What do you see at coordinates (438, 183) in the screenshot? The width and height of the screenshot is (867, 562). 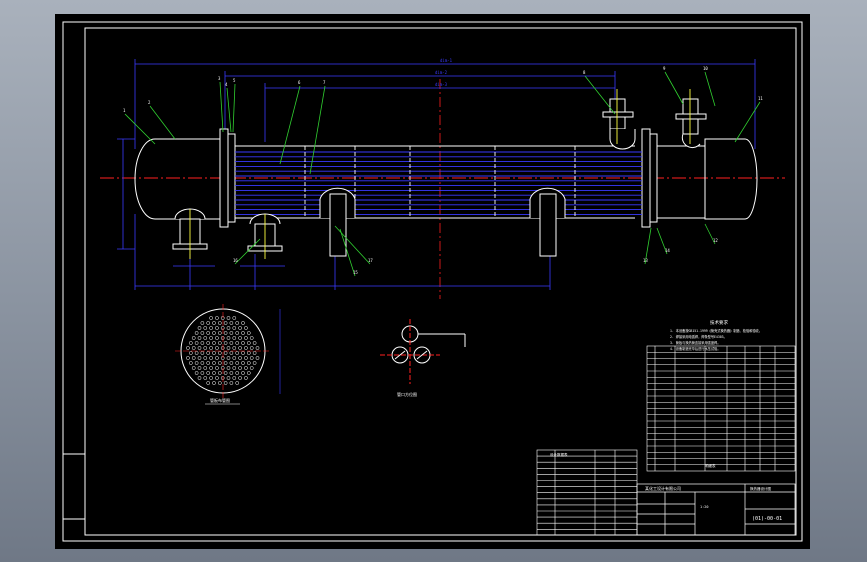 I see `tube-bundle` at bounding box center [438, 183].